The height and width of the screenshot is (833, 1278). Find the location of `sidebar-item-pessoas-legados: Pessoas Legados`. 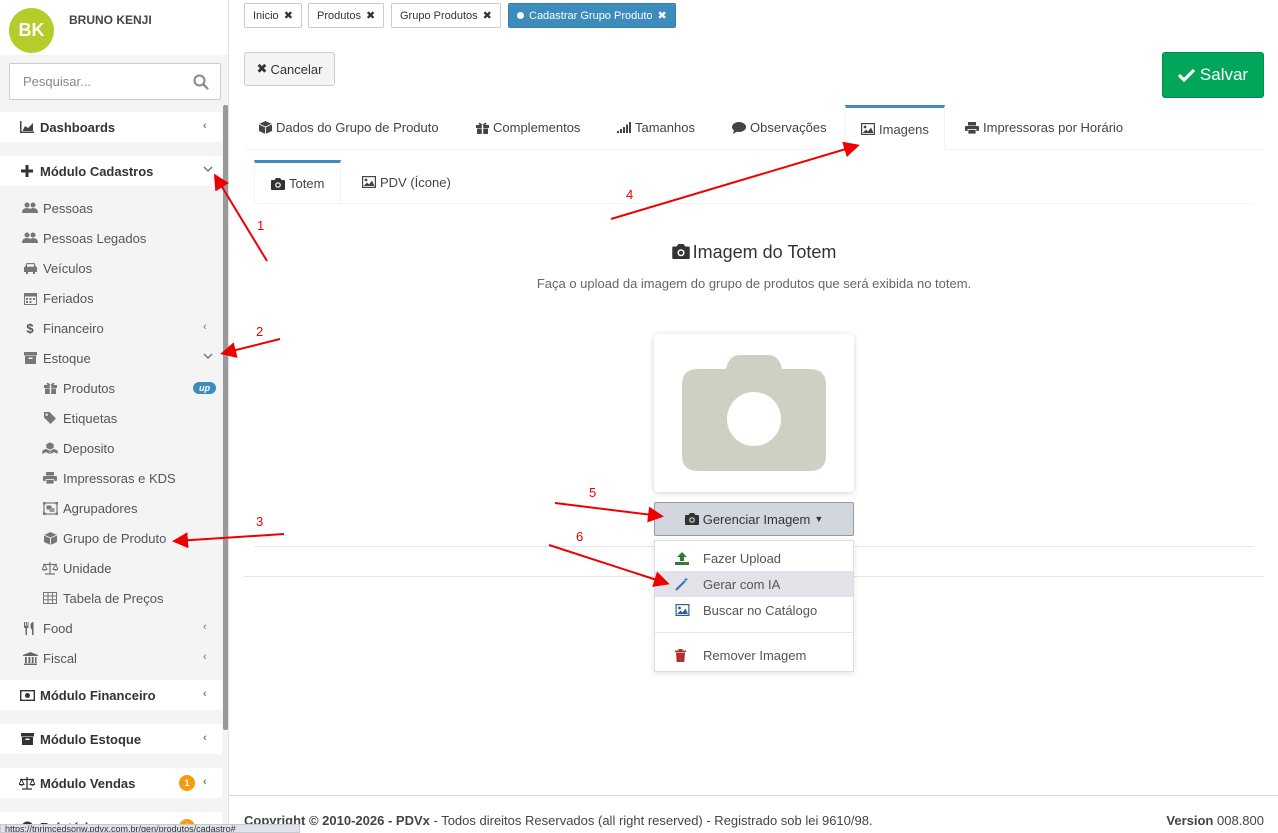

sidebar-item-pessoas-legados: Pessoas Legados is located at coordinates (111, 238).